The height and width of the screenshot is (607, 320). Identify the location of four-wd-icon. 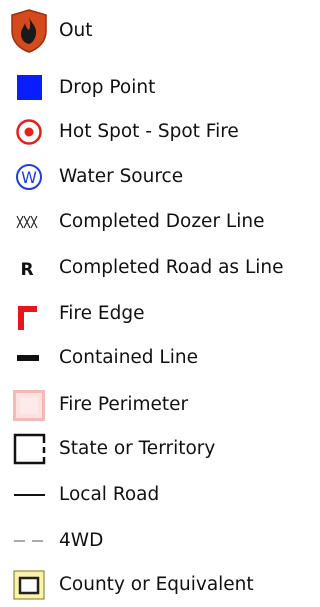
(29, 541).